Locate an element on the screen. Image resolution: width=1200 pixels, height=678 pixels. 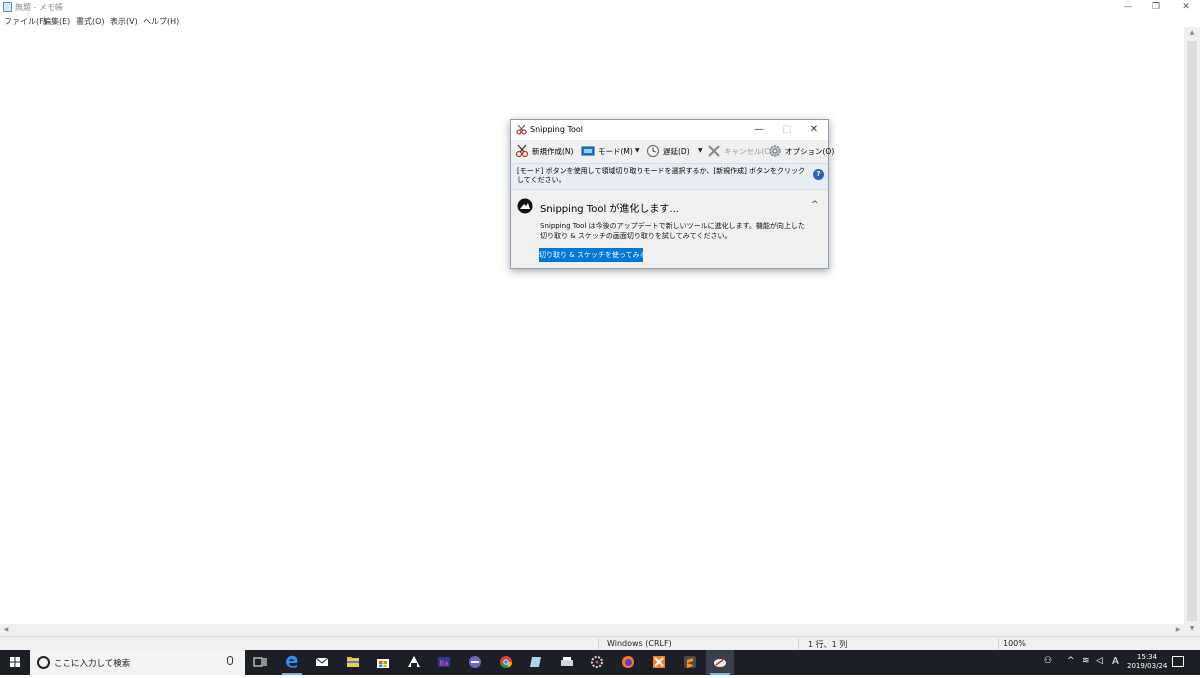
notebook-icon is located at coordinates (535, 662).